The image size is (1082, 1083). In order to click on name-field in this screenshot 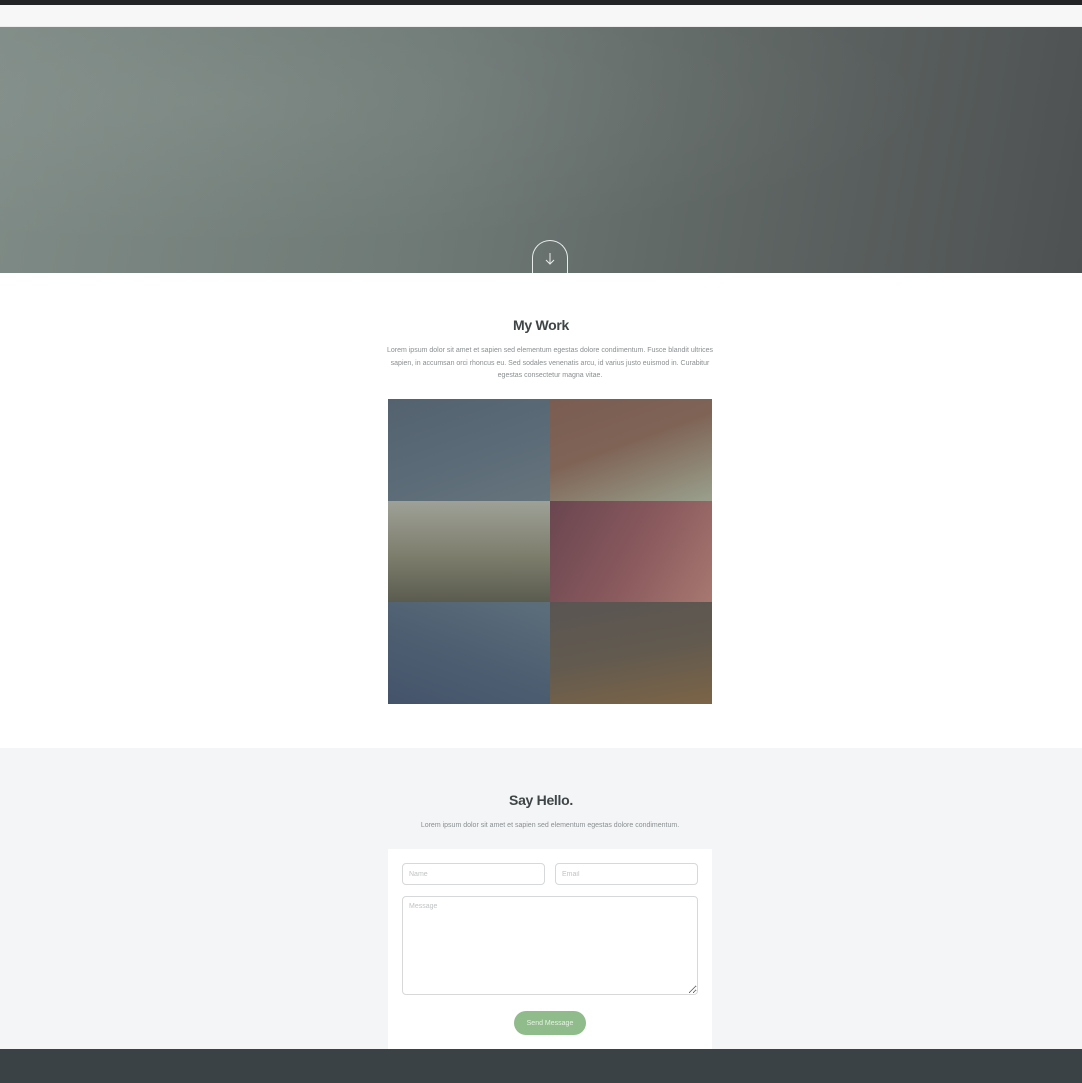, I will do `click(473, 874)`.